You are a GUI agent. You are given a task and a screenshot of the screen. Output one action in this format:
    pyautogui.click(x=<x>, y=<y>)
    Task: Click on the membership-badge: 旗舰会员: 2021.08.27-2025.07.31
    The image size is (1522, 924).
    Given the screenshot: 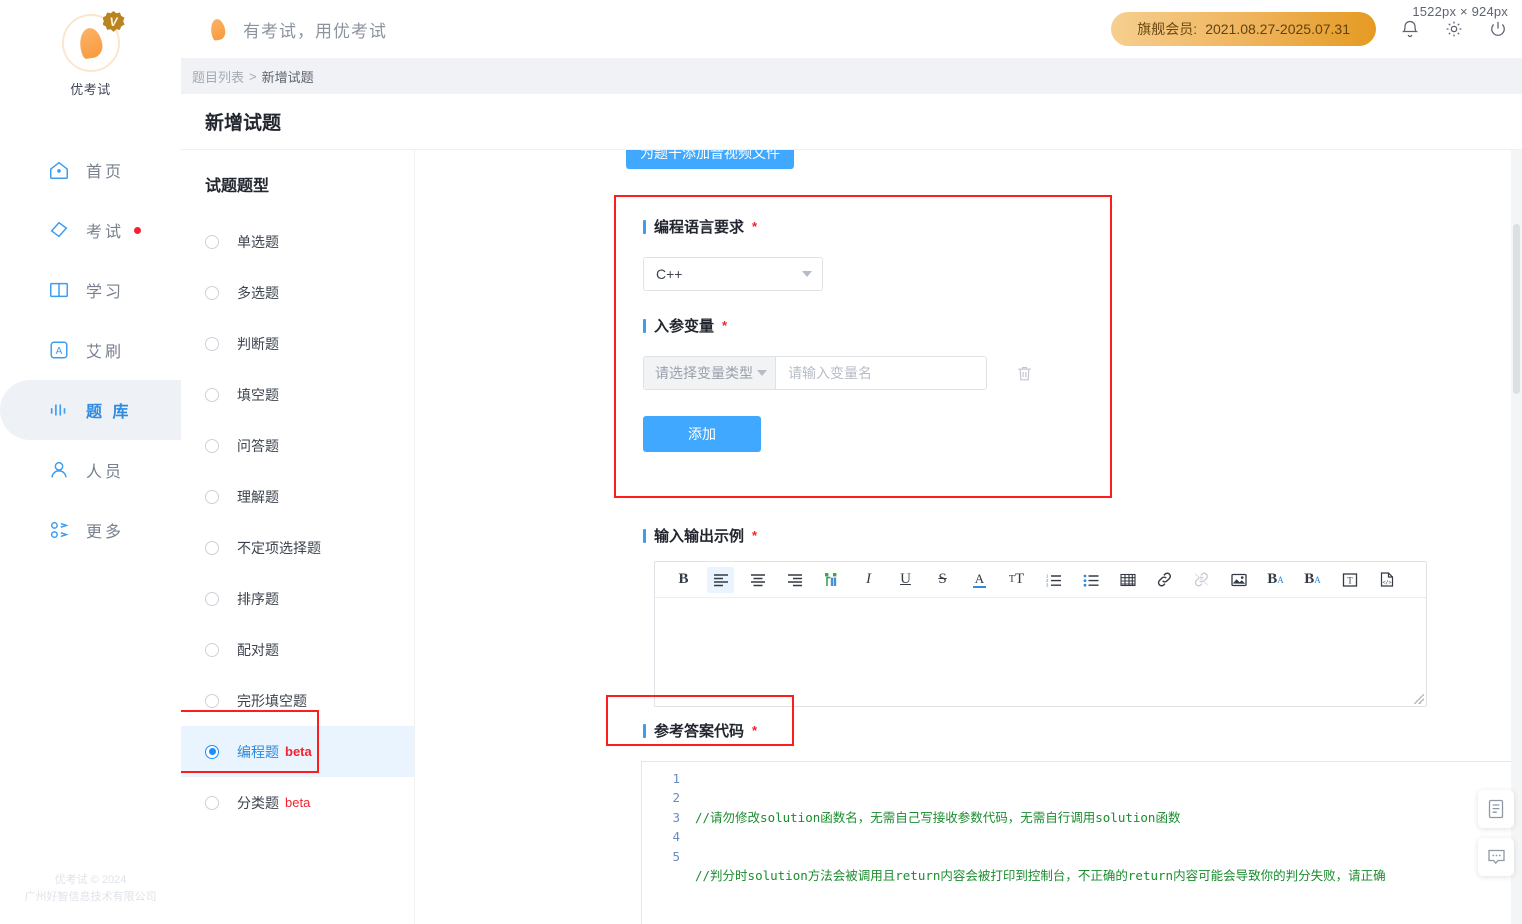 What is the action you would take?
    pyautogui.click(x=1243, y=29)
    